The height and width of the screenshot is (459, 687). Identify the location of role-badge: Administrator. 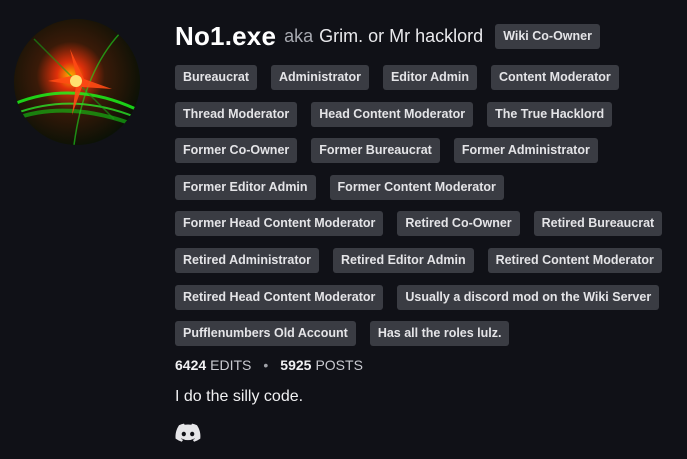
(320, 77).